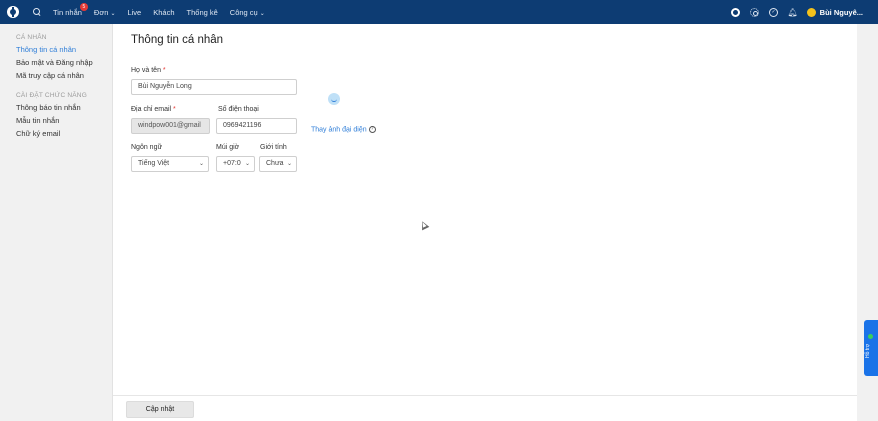  What do you see at coordinates (273, 147) in the screenshot?
I see `gender-label: Giới tính` at bounding box center [273, 147].